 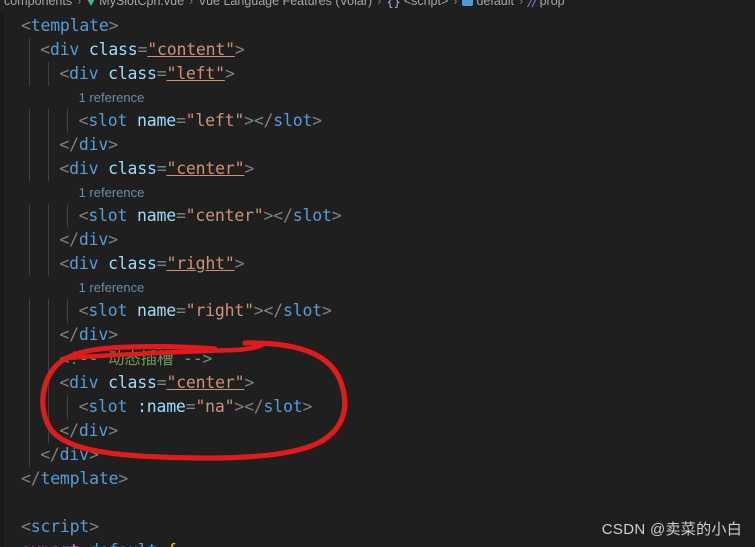 I want to click on code-line-text: export default {, so click(x=99, y=544).